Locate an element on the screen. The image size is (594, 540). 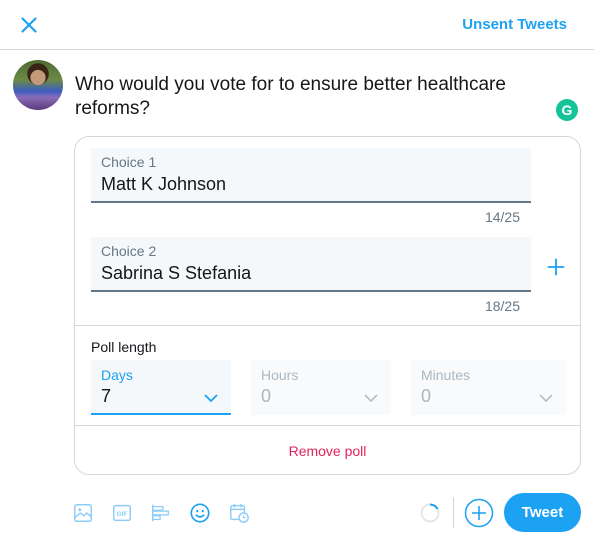
emoji-icon is located at coordinates (200, 513).